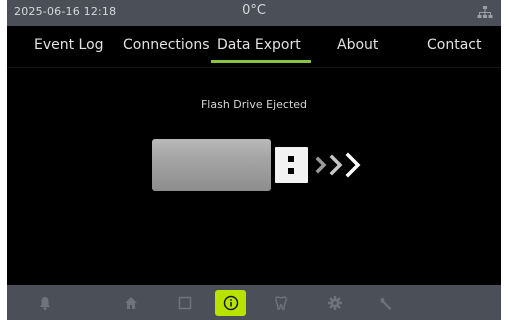 This screenshot has height=320, width=509. Describe the element at coordinates (485, 12) in the screenshot. I see `network-icon` at that location.